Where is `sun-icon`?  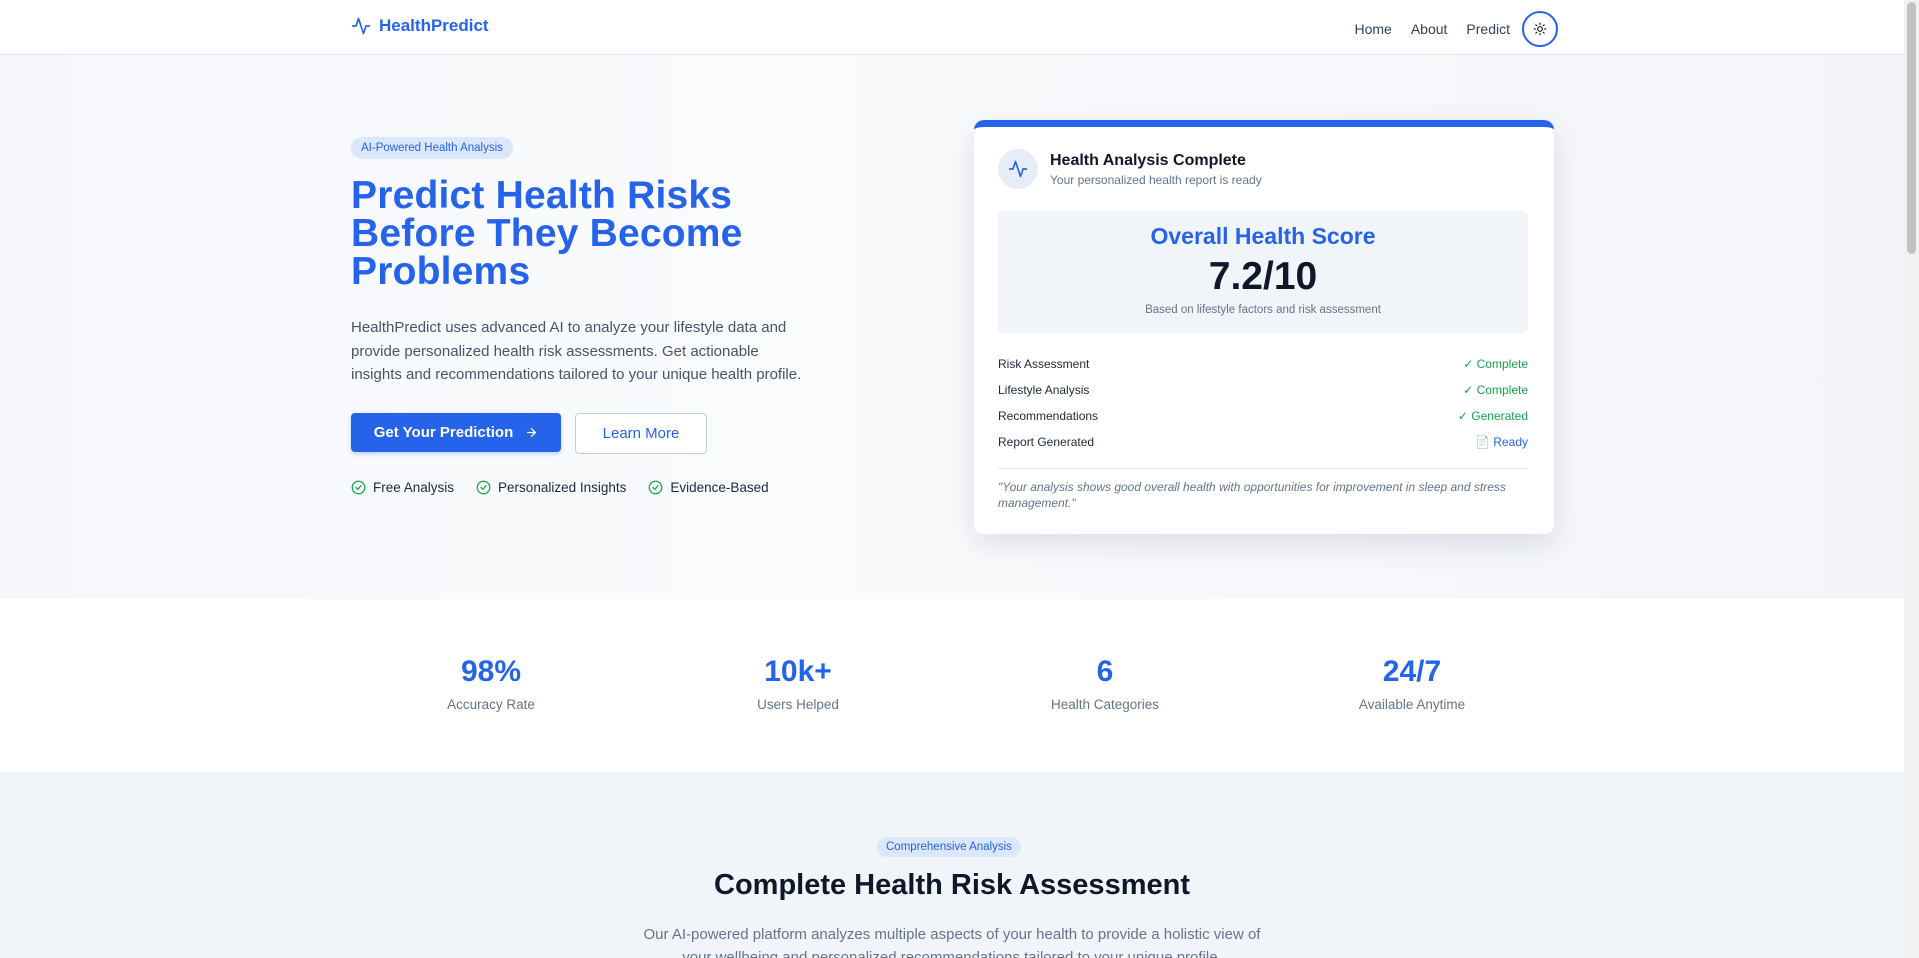 sun-icon is located at coordinates (1540, 29).